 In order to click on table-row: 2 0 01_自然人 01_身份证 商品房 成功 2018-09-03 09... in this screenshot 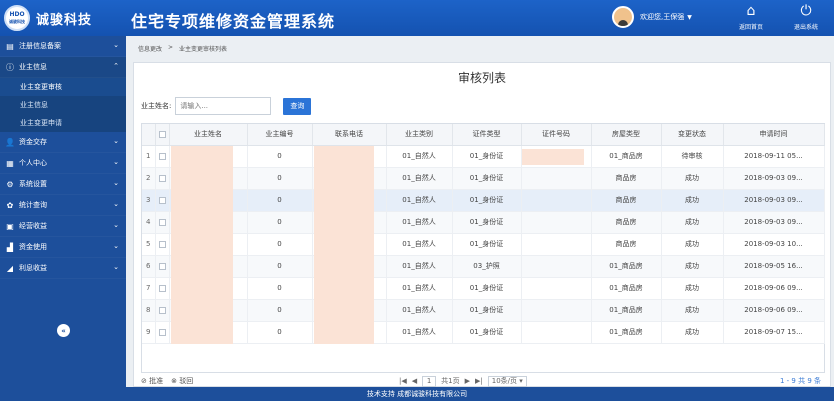, I will do `click(483, 178)`.